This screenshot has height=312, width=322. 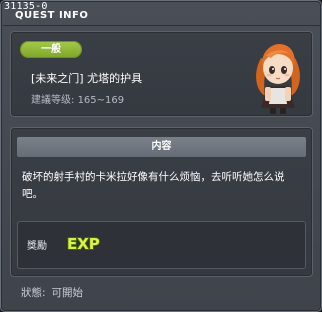 I want to click on level-value: 165~169, so click(x=101, y=100).